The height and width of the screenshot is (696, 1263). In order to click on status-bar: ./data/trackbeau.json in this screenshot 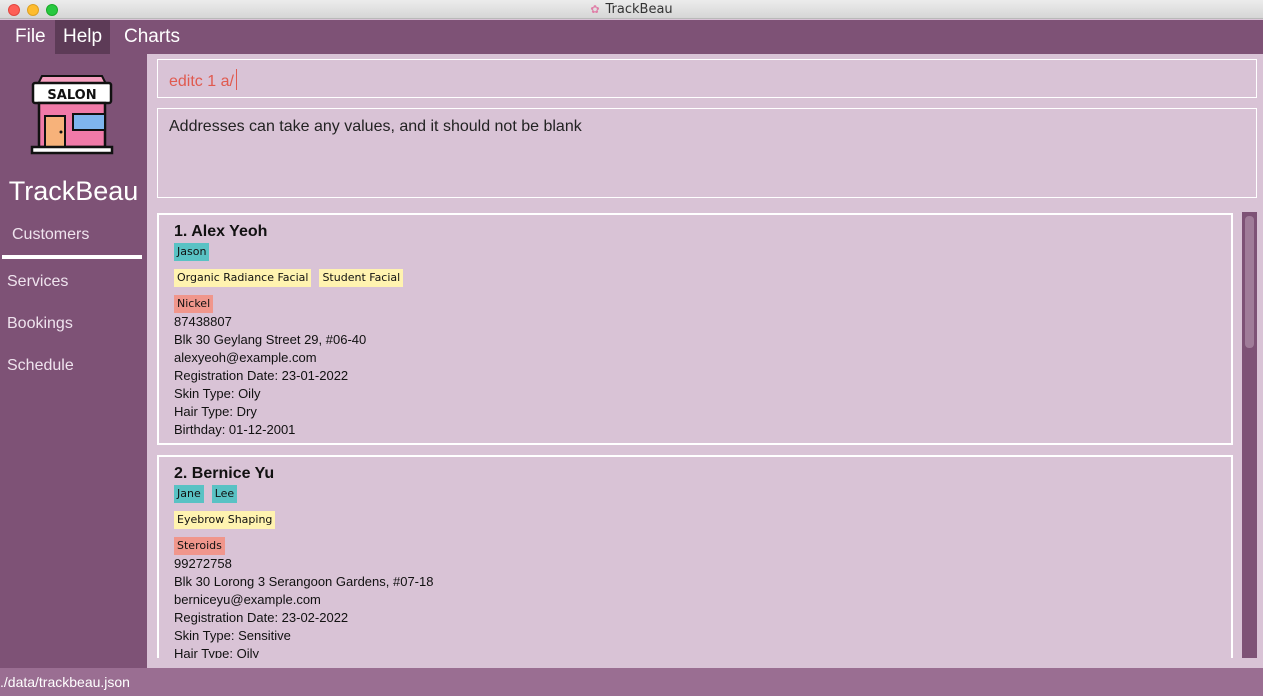, I will do `click(631, 682)`.